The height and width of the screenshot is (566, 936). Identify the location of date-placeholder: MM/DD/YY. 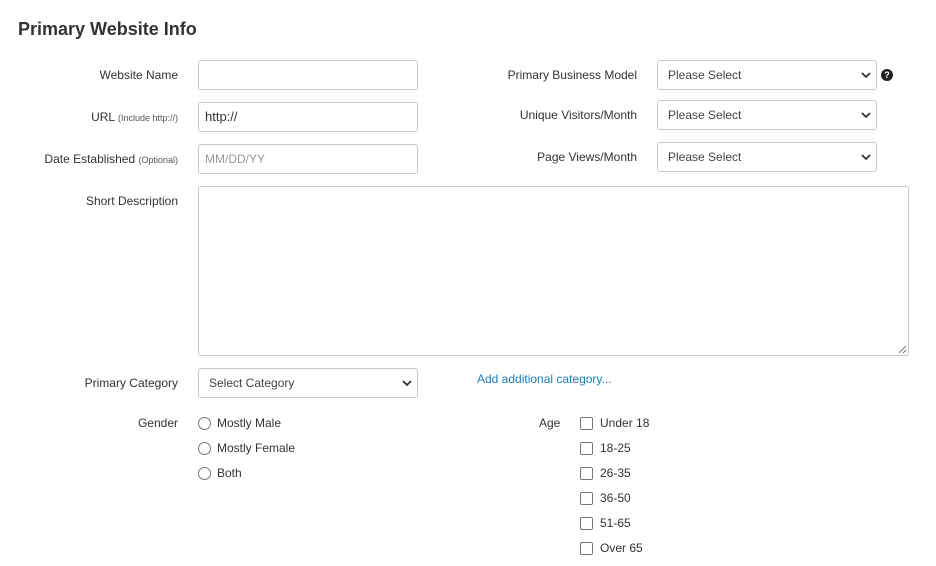
(235, 159).